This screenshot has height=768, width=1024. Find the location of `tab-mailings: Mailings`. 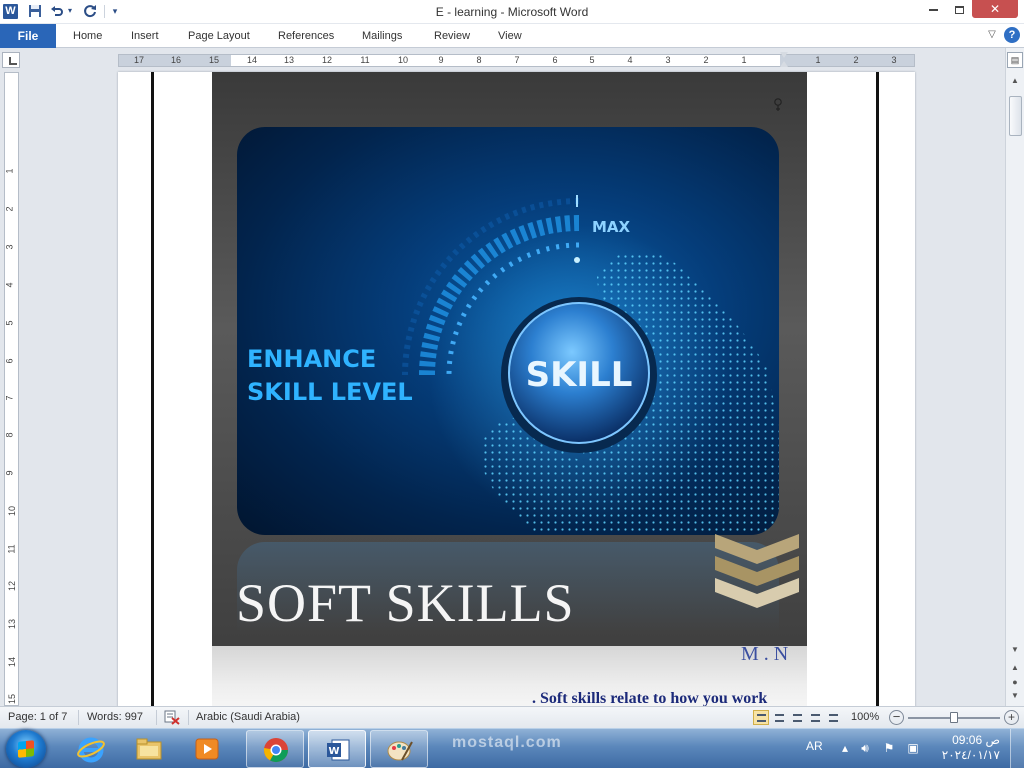

tab-mailings: Mailings is located at coordinates (382, 36).